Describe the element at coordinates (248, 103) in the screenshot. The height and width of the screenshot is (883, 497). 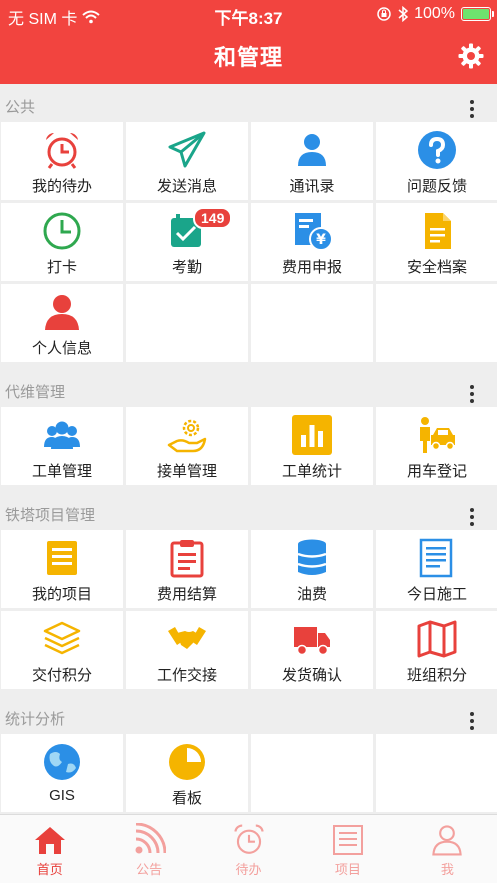
I see `section-header: 公共` at that location.